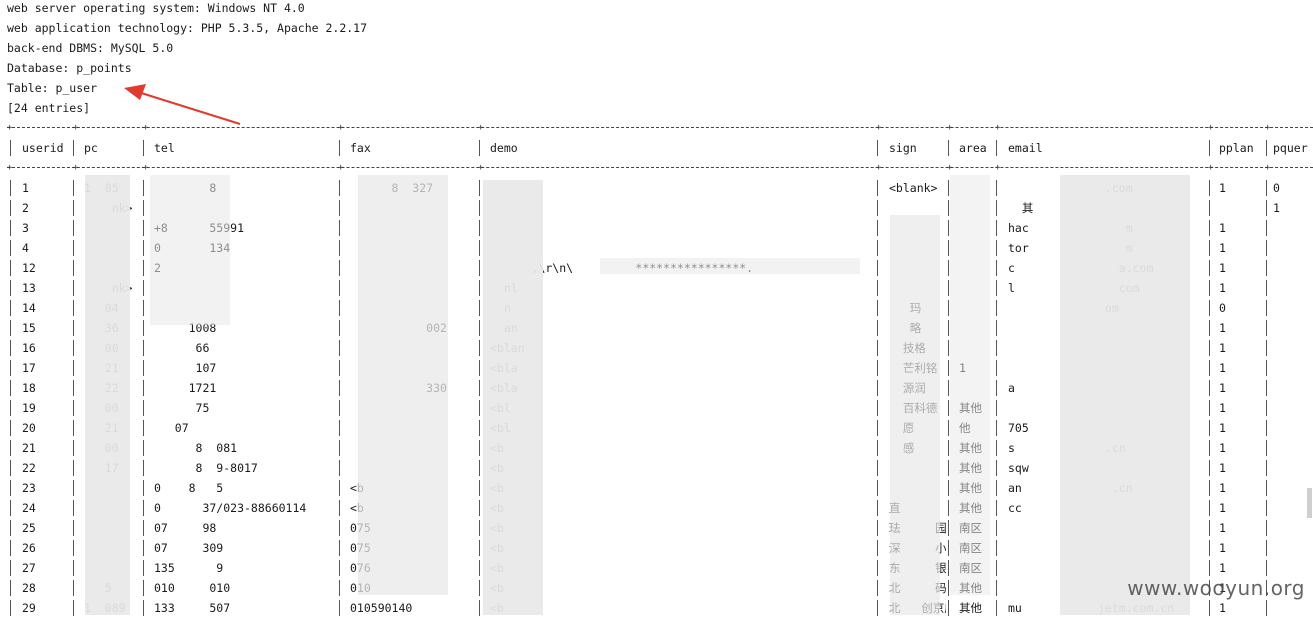 The width and height of the screenshot is (1313, 618). What do you see at coordinates (682, 368) in the screenshot?
I see `demo-cell: <bla` at bounding box center [682, 368].